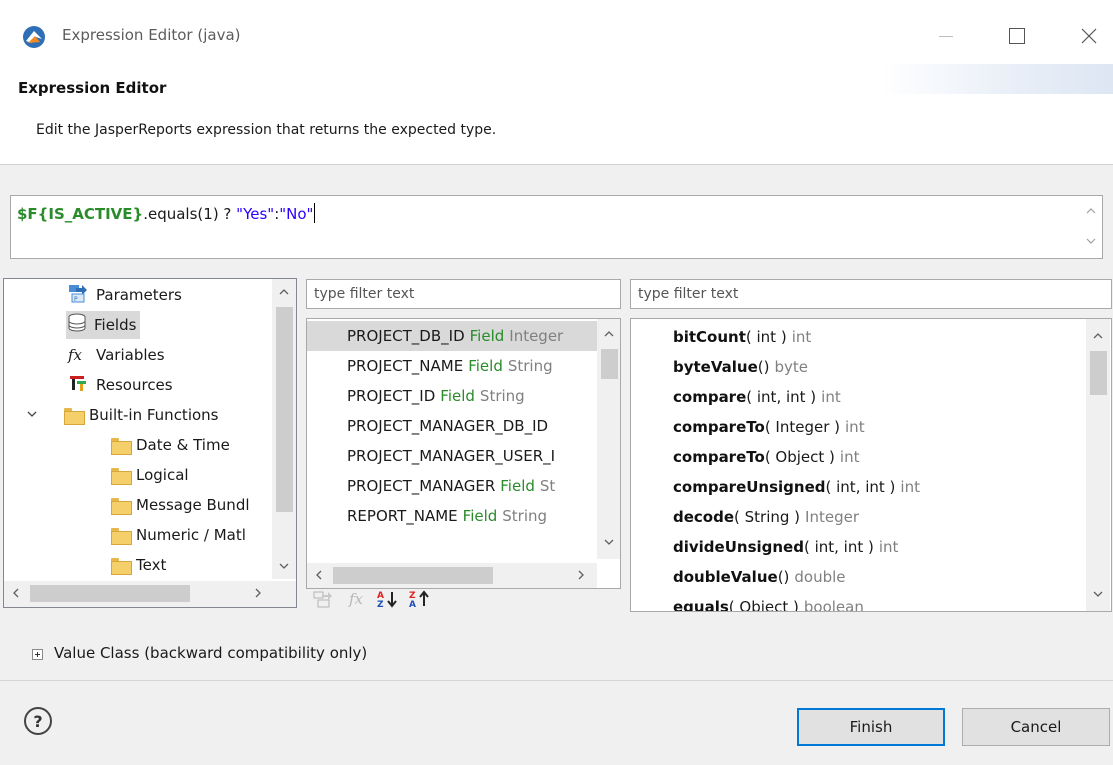 This screenshot has width=1113, height=765. I want to click on svg-text: P, so click(76, 299).